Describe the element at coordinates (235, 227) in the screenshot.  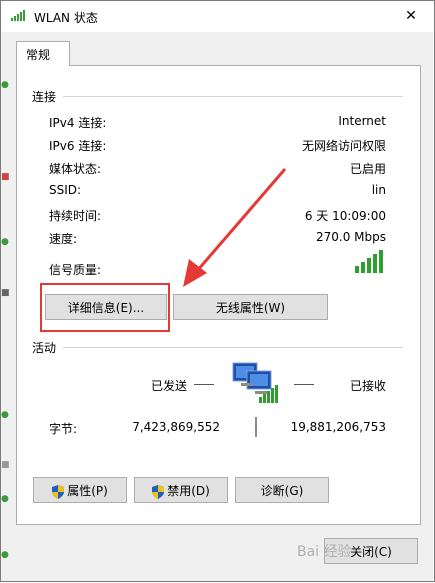
I see `annotation-arrow-icon` at that location.